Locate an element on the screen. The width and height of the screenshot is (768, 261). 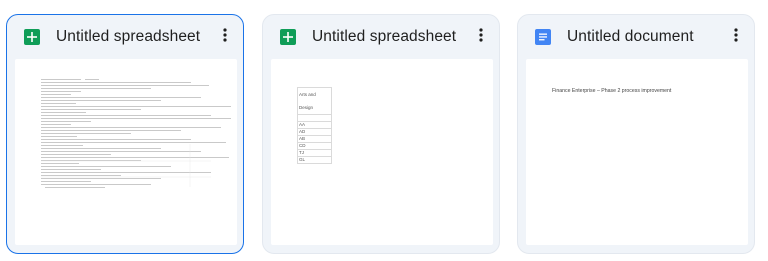
preview-cell: CD is located at coordinates (314, 146).